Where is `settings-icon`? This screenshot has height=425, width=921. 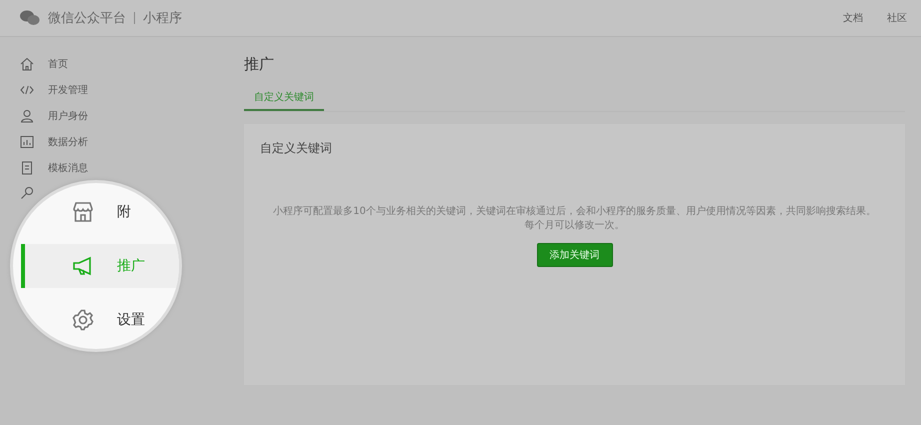 settings-icon is located at coordinates (83, 320).